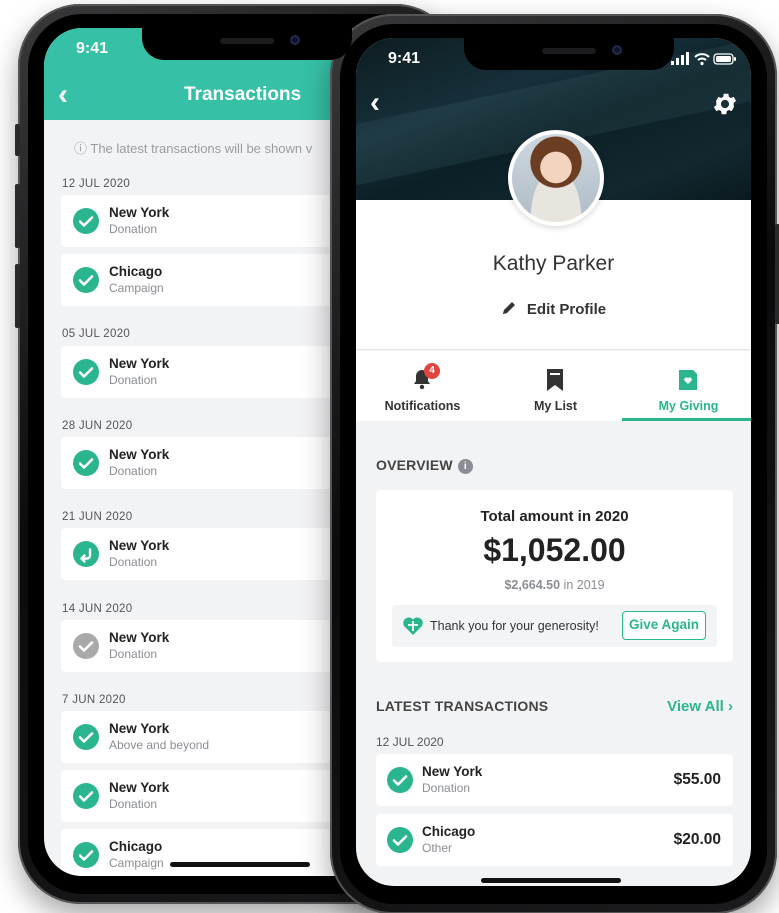  What do you see at coordinates (17, 296) in the screenshot?
I see `volume-down-button` at bounding box center [17, 296].